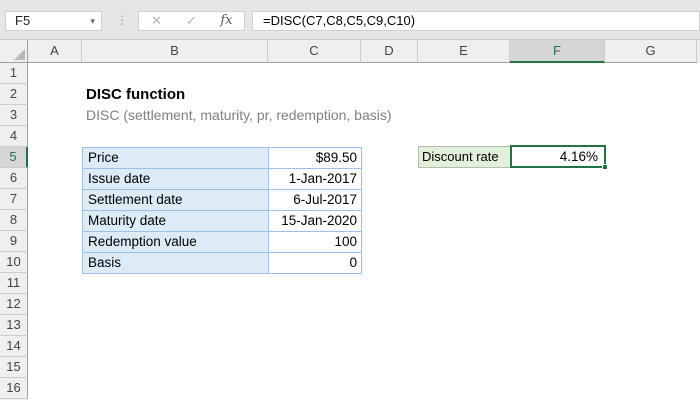  Describe the element at coordinates (175, 51) in the screenshot. I see `column-header-b: B` at that location.